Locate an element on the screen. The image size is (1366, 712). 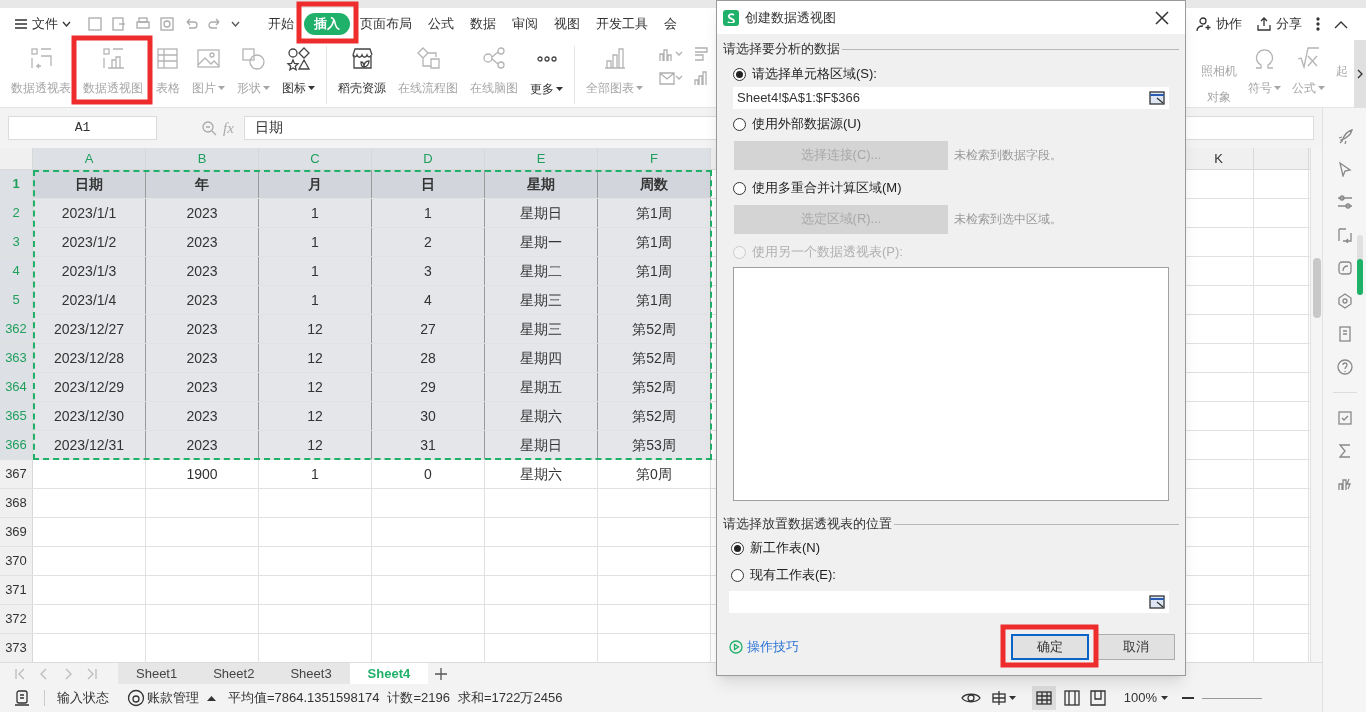
row-header: 363 is located at coordinates (16, 358).